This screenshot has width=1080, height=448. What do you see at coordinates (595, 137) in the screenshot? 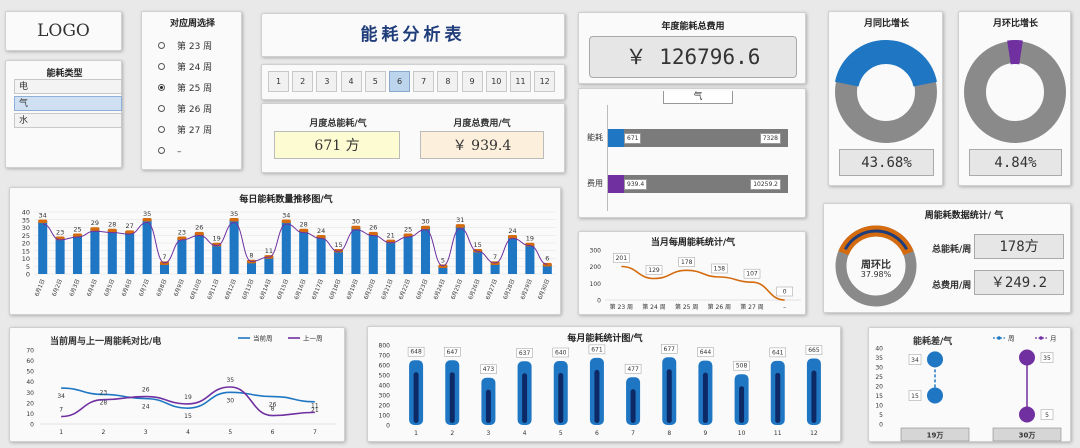
I see `progress-row-label: 能耗` at bounding box center [595, 137].